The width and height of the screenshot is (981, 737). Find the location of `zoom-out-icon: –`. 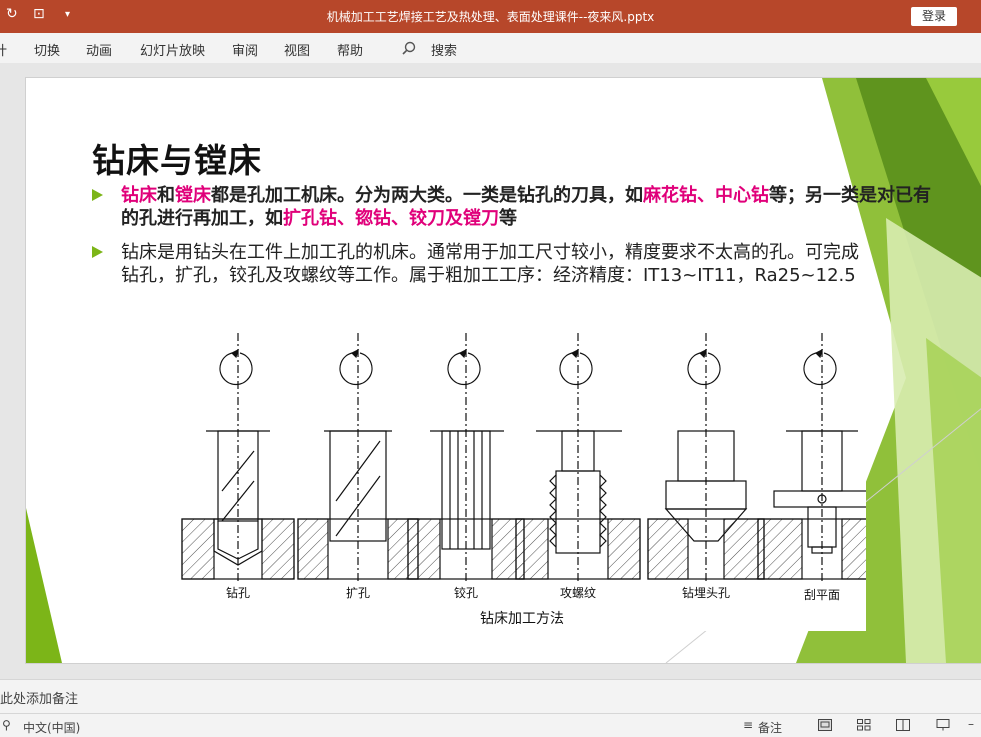

zoom-out-icon: – is located at coordinates (971, 724).